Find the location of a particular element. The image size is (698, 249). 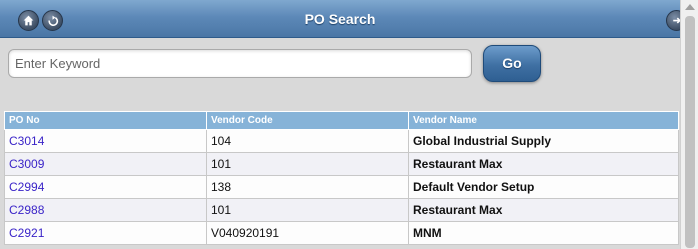

po-number-cell: C2988 is located at coordinates (105, 210).